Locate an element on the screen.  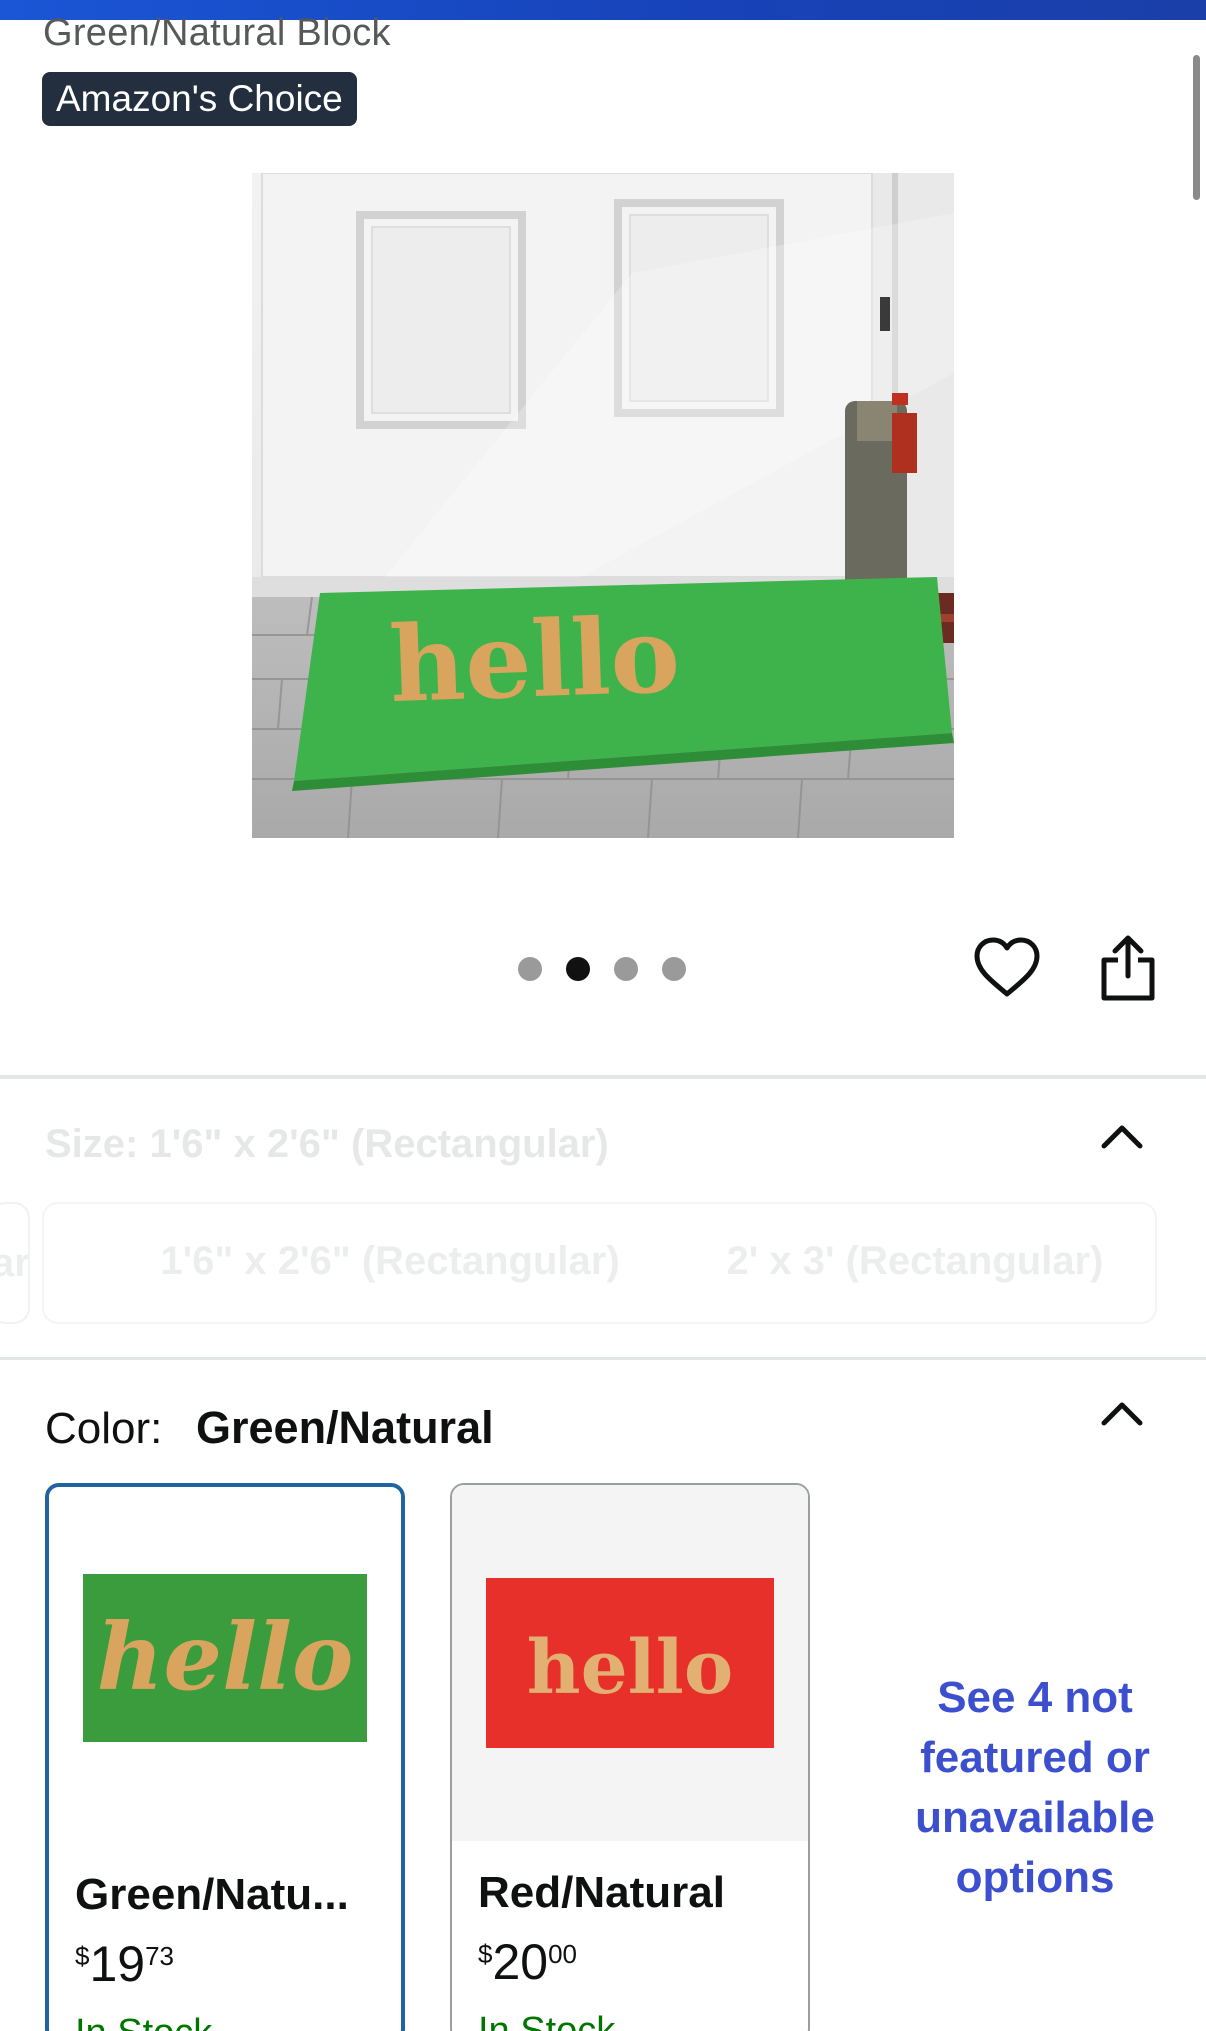
color-selected-value: Green/Natural is located at coordinates (345, 1427).